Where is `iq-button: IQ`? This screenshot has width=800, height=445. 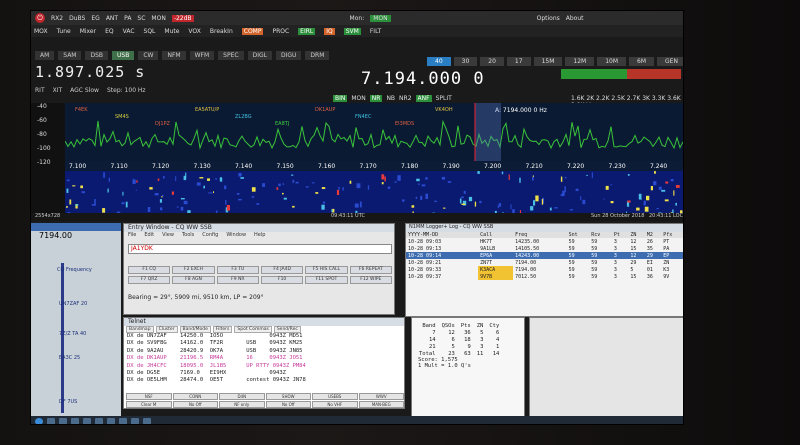 iq-button: IQ is located at coordinates (329, 31).